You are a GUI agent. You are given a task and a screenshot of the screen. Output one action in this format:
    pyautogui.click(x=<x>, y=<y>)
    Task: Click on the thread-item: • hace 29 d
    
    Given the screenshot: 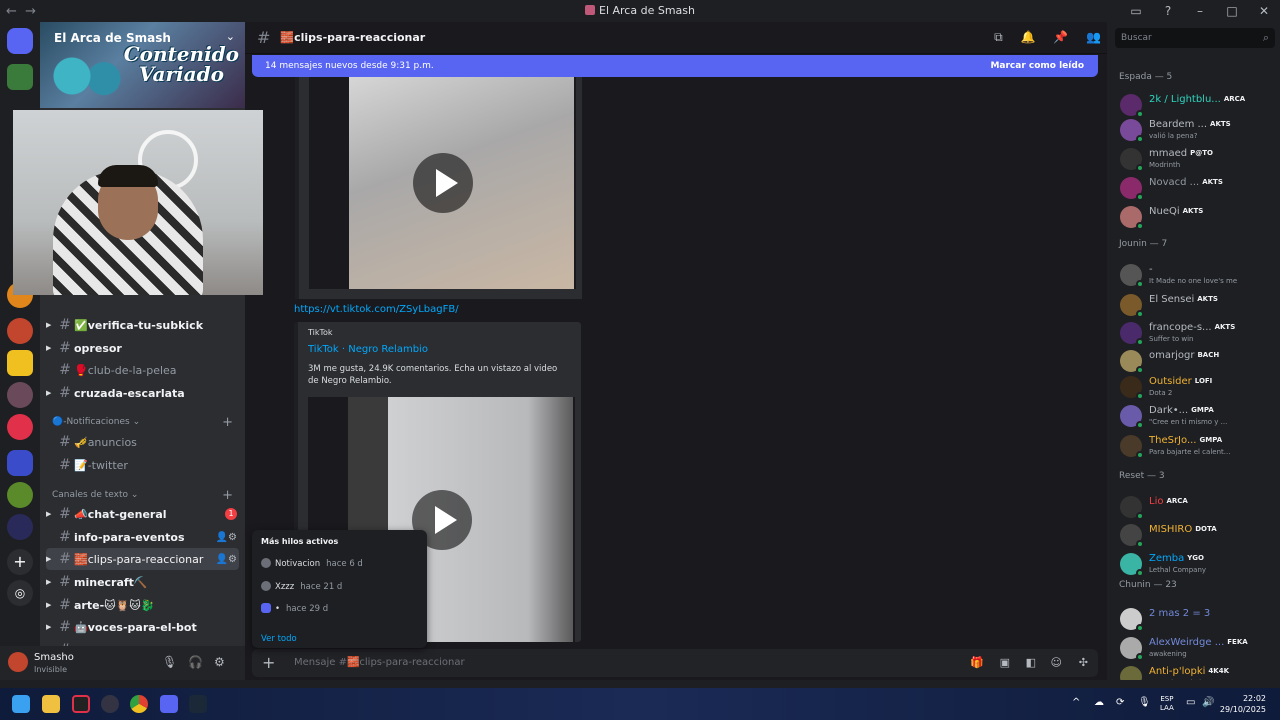 What is the action you would take?
    pyautogui.click(x=341, y=608)
    